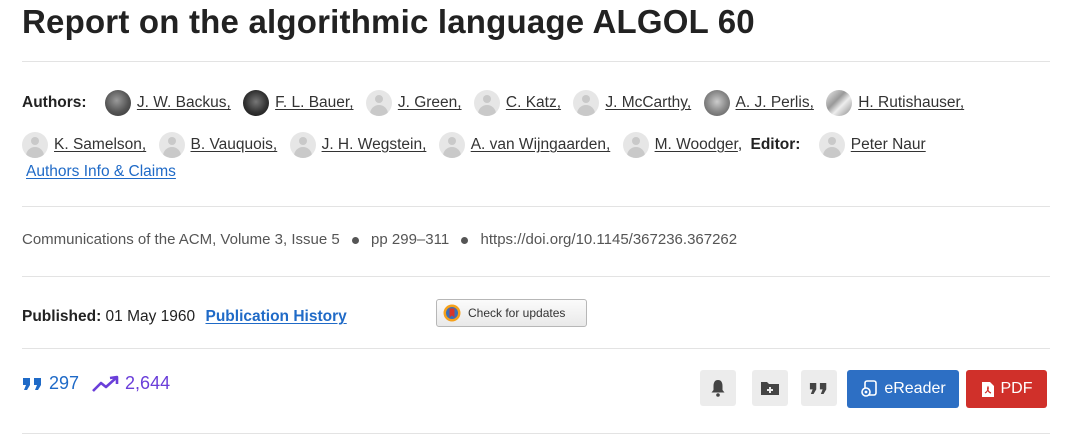 The width and height of the screenshot is (1080, 437). I want to click on author-link: B. Vauquois,, so click(234, 144).